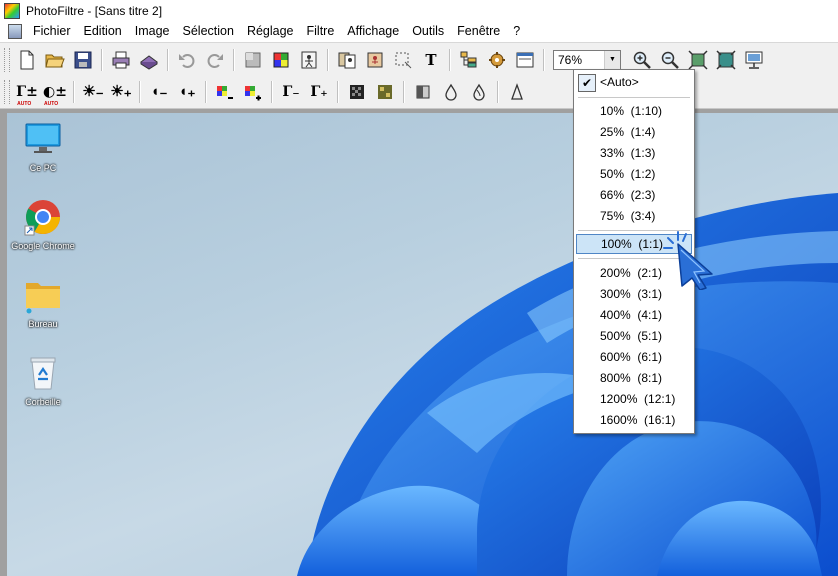 The width and height of the screenshot is (838, 576). I want to click on brightness-minus-button: ☀₋, so click(93, 92).